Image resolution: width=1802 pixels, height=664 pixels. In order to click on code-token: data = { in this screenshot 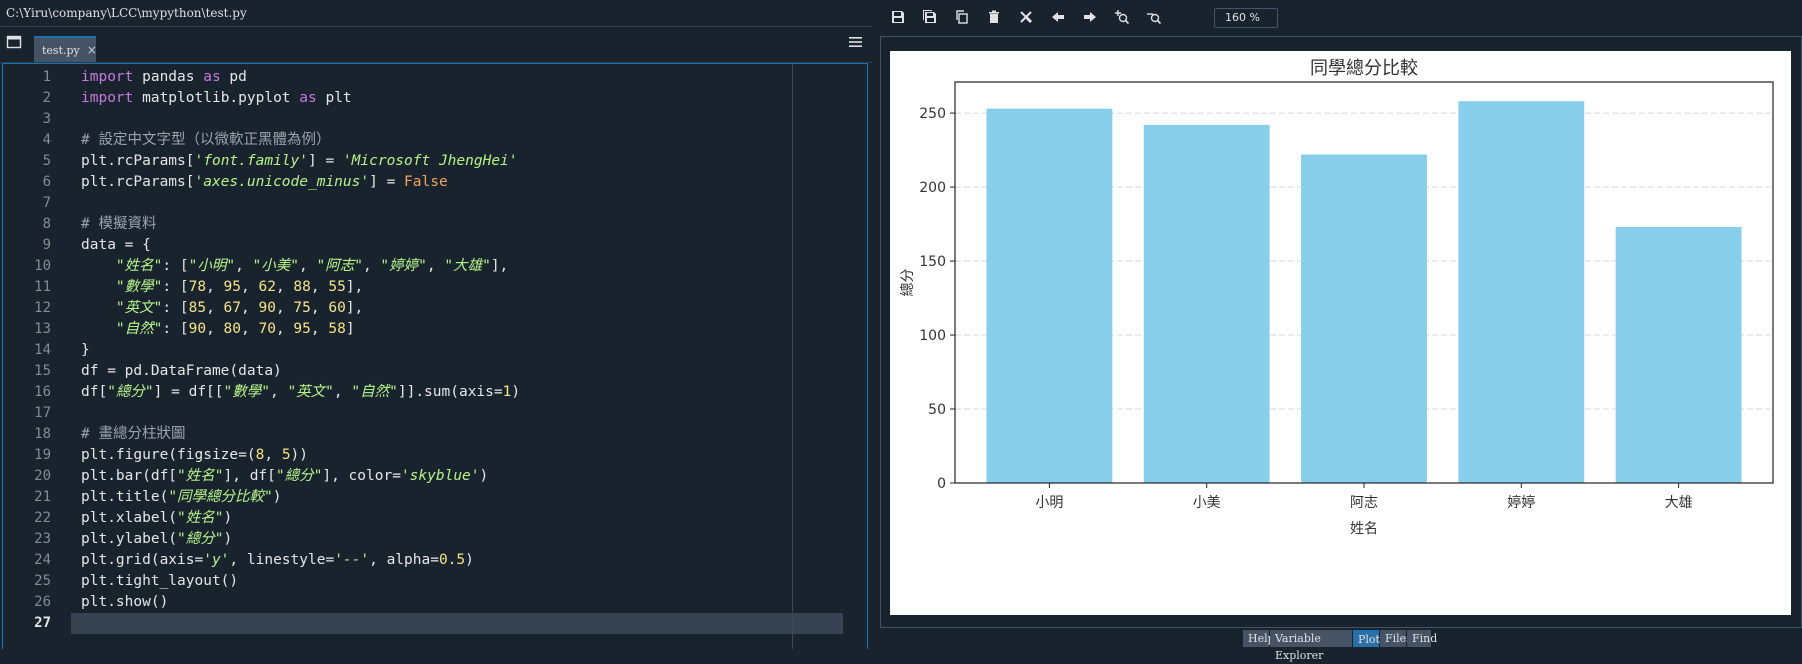, I will do `click(116, 245)`.